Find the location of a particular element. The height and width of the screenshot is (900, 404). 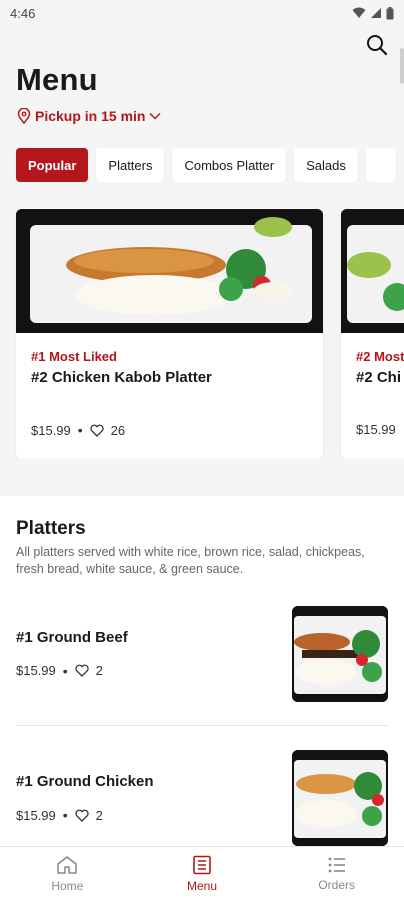

item-name: #2 Chicken Kabob Platter is located at coordinates (121, 377).